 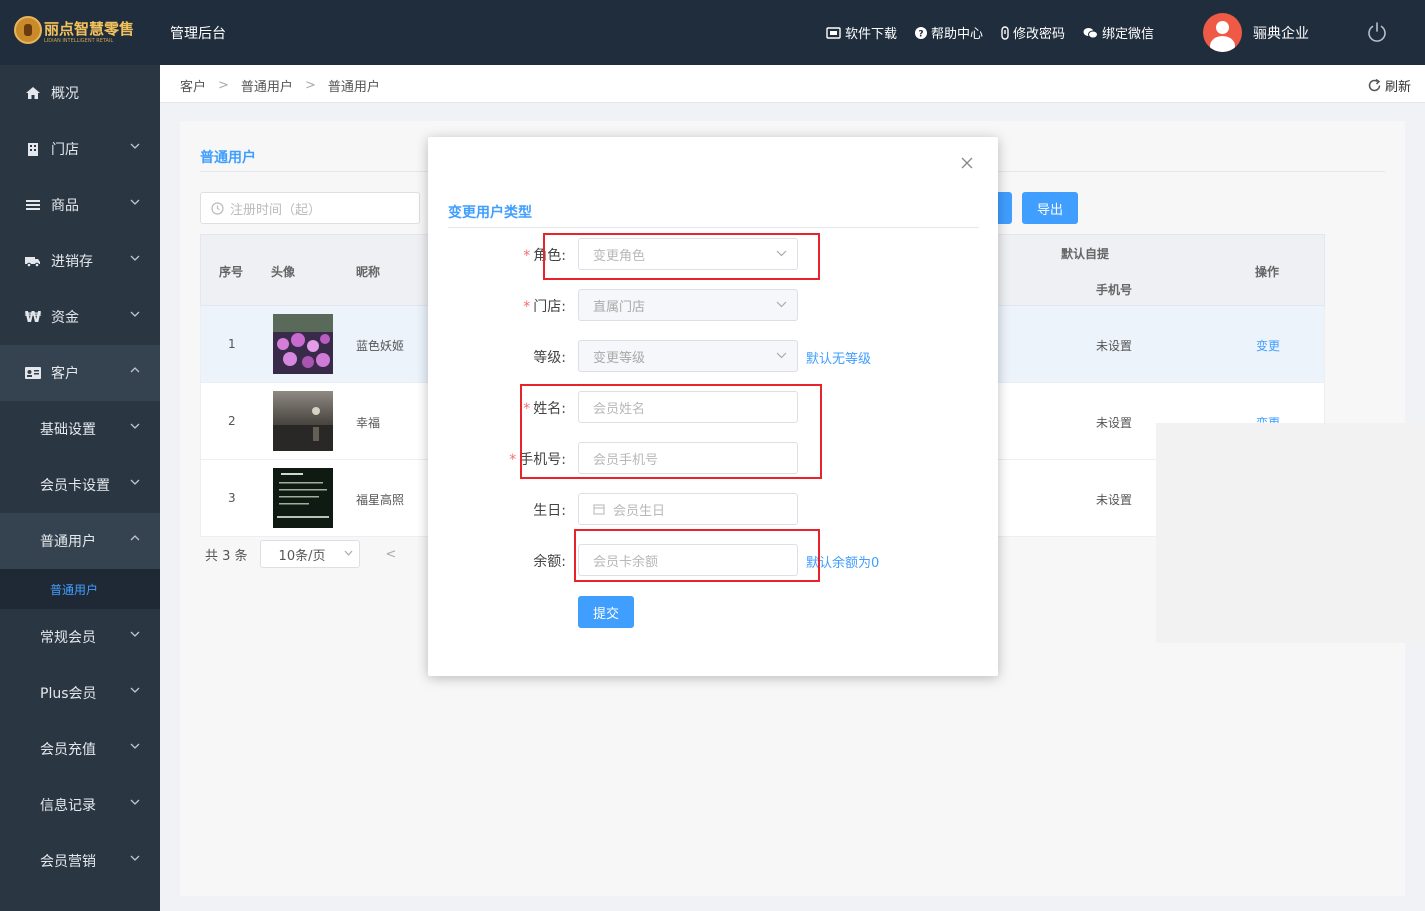 I want to click on bind-wechat-link: 绑定微信, so click(x=1118, y=32).